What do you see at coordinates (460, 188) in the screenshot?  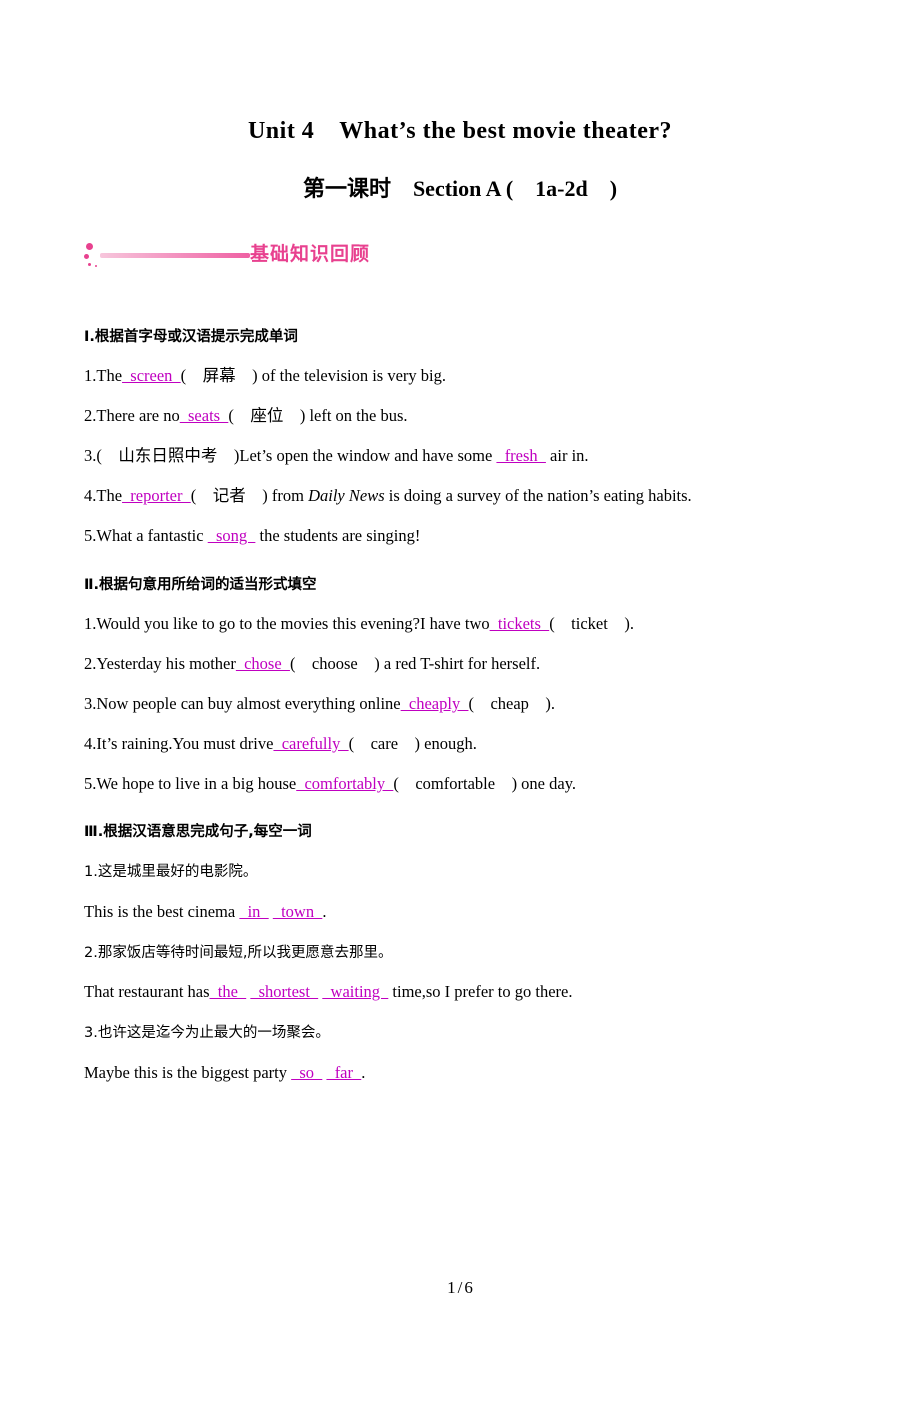 I see `page-subtitle: 第一课时 Section A ( 1a-2d )` at bounding box center [460, 188].